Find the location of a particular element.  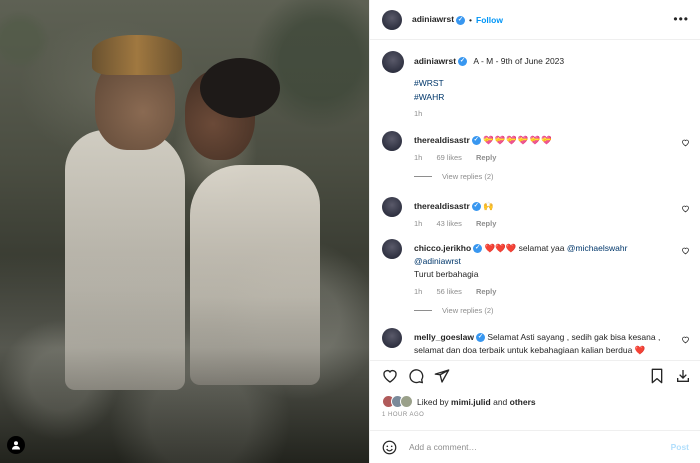

more-options-icon: ••• is located at coordinates (681, 19).